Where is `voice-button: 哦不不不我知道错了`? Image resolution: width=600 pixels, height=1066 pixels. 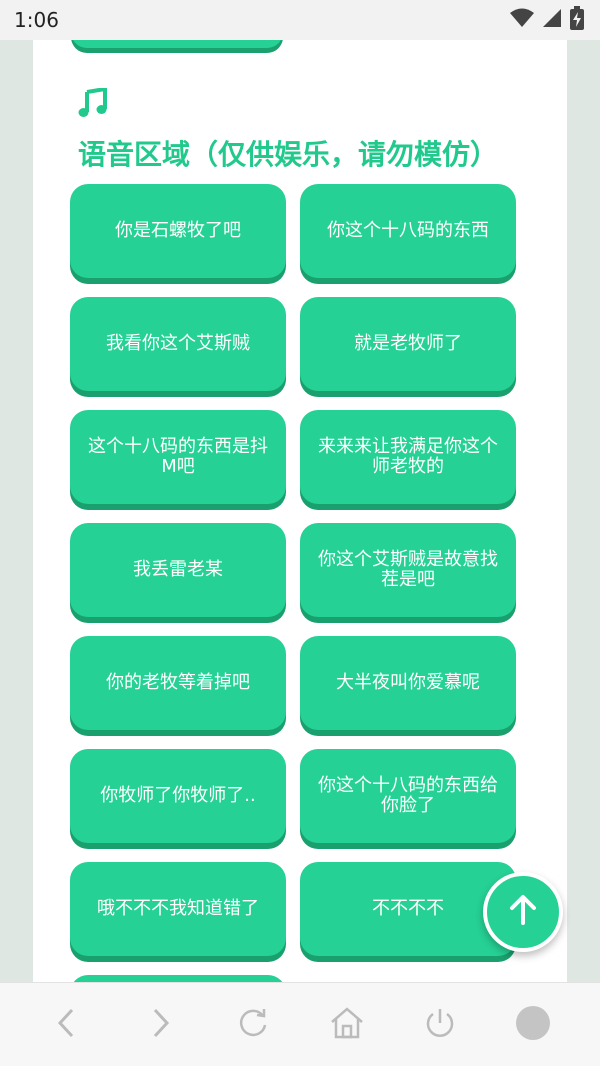
voice-button: 哦不不不我知道错了 is located at coordinates (178, 909).